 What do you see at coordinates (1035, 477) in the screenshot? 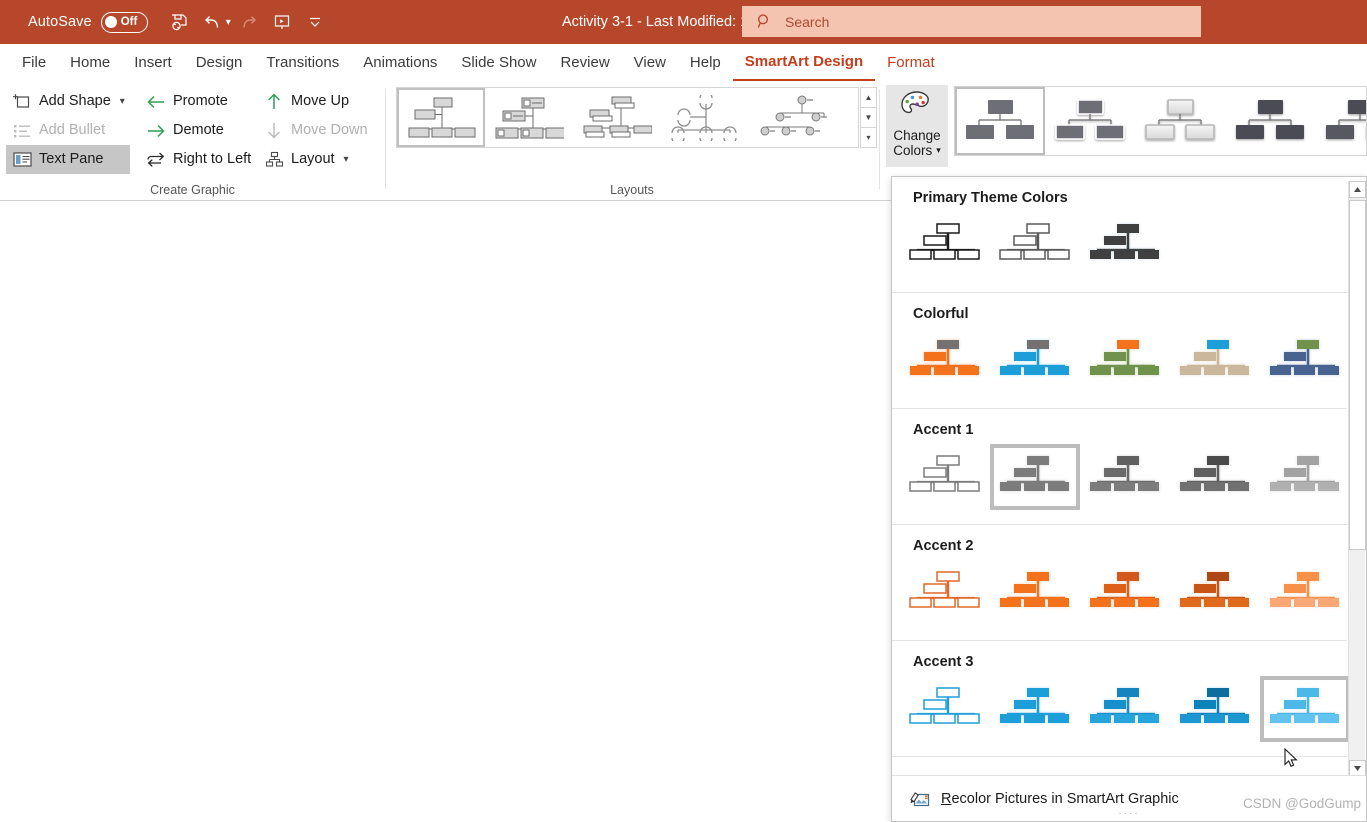
I see `color-option-accent1-colored-fill` at bounding box center [1035, 477].